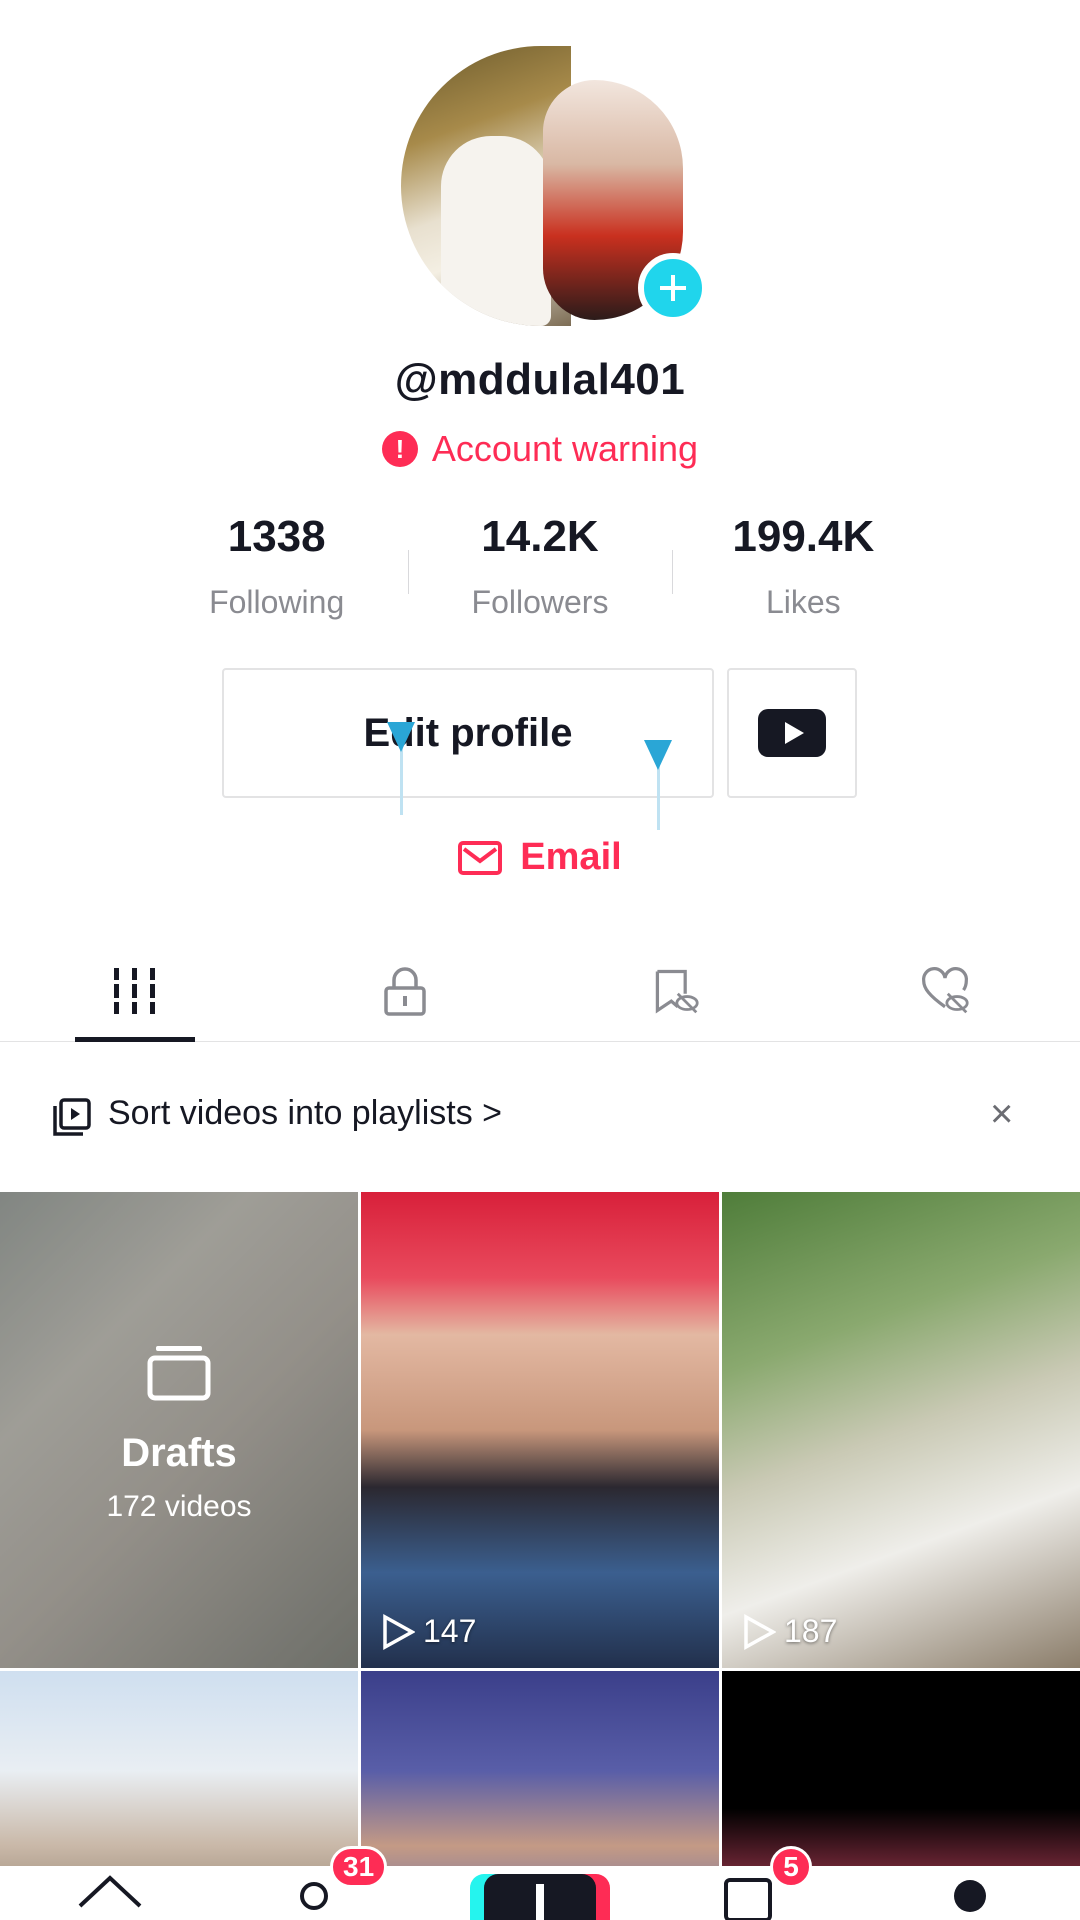  I want to click on nav-friends: 31, so click(339, 1883).